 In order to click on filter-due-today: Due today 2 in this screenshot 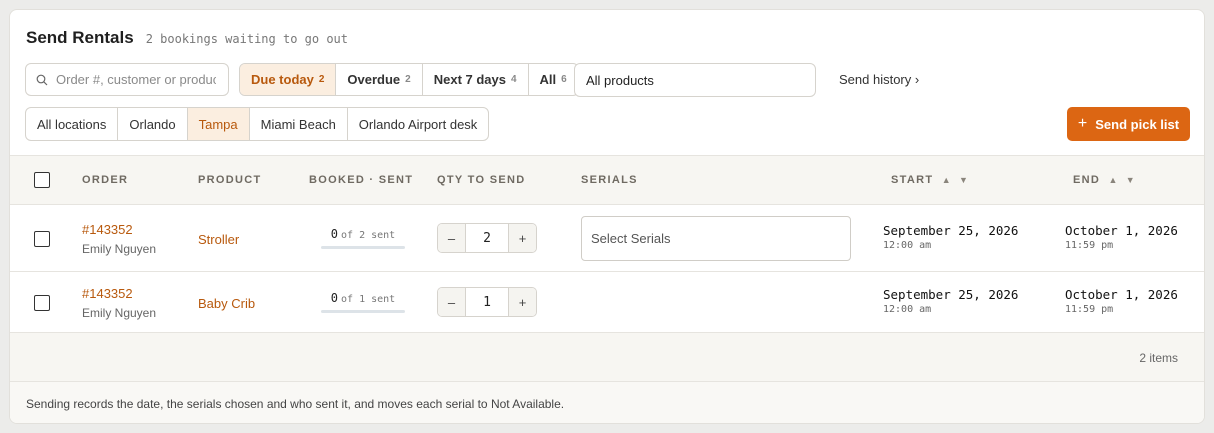, I will do `click(288, 79)`.